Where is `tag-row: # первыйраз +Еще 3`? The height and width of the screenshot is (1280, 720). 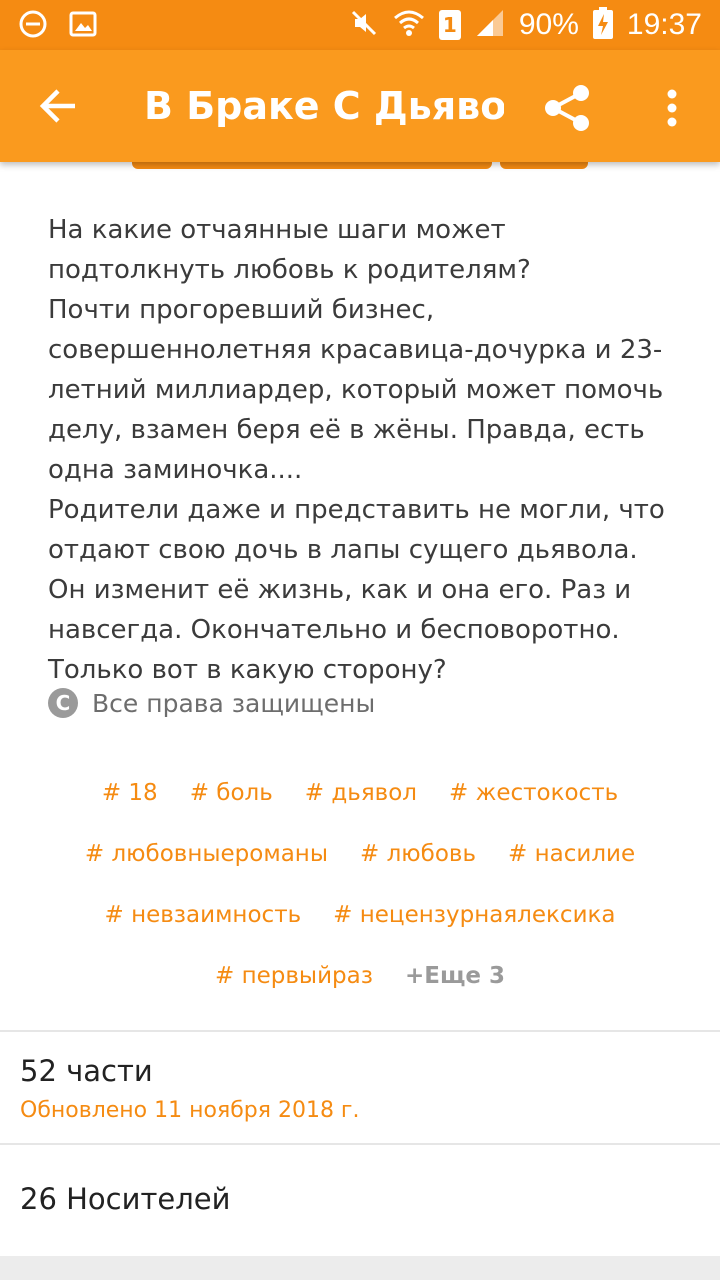 tag-row: # первыйраз +Еще 3 is located at coordinates (360, 975).